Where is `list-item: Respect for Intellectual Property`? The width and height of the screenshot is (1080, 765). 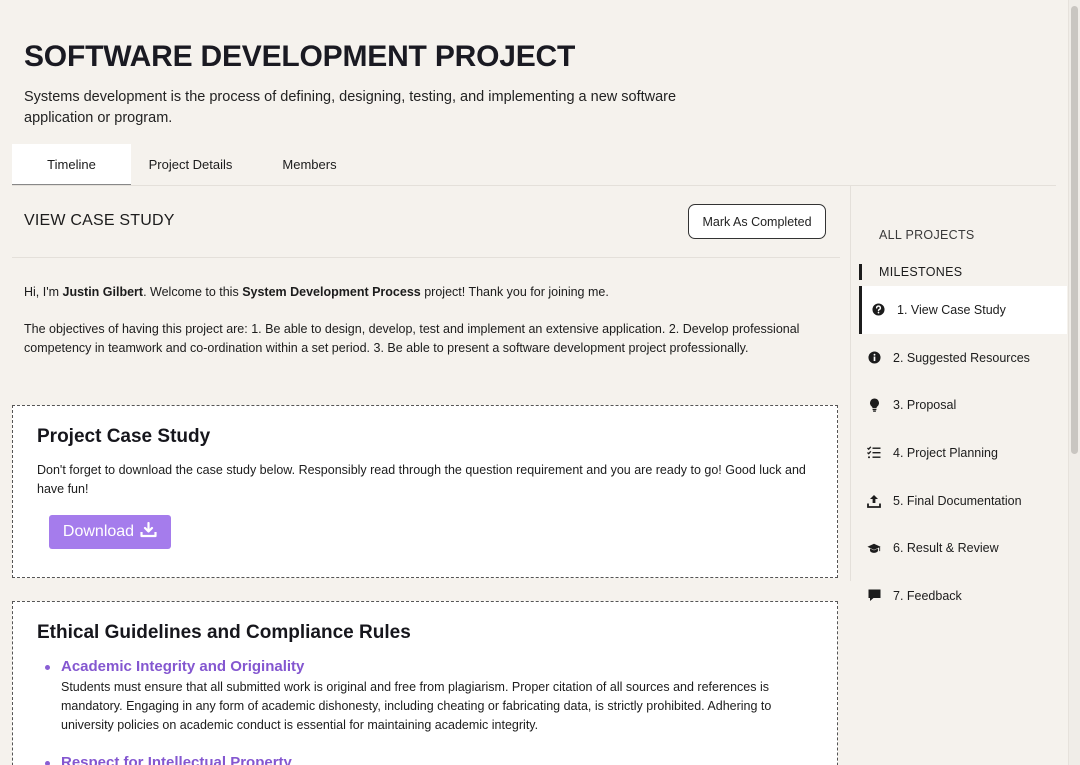
list-item: Respect for Intellectual Property is located at coordinates (422, 759).